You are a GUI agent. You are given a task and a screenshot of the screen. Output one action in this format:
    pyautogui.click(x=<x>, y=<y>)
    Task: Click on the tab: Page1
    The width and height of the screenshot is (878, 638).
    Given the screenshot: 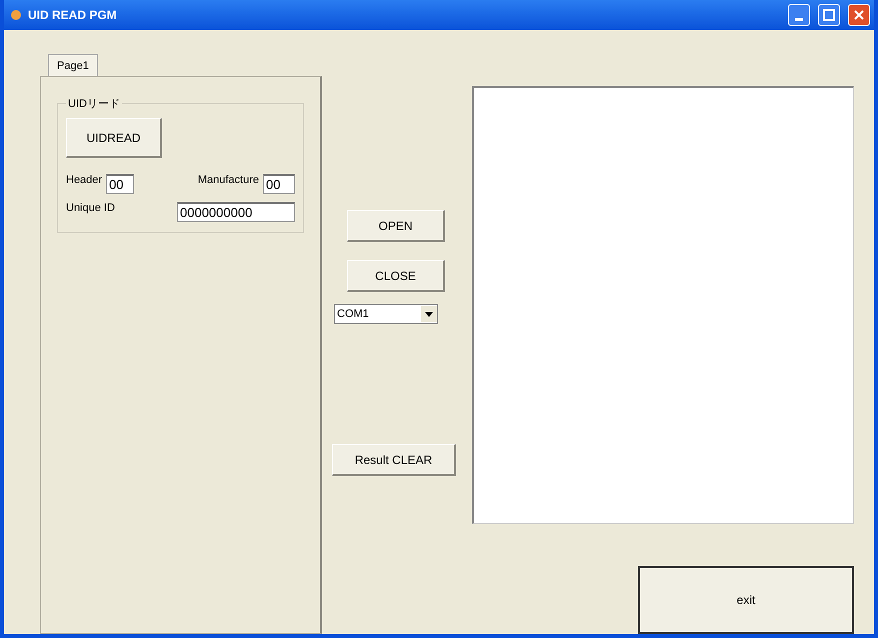 What is the action you would take?
    pyautogui.click(x=73, y=65)
    